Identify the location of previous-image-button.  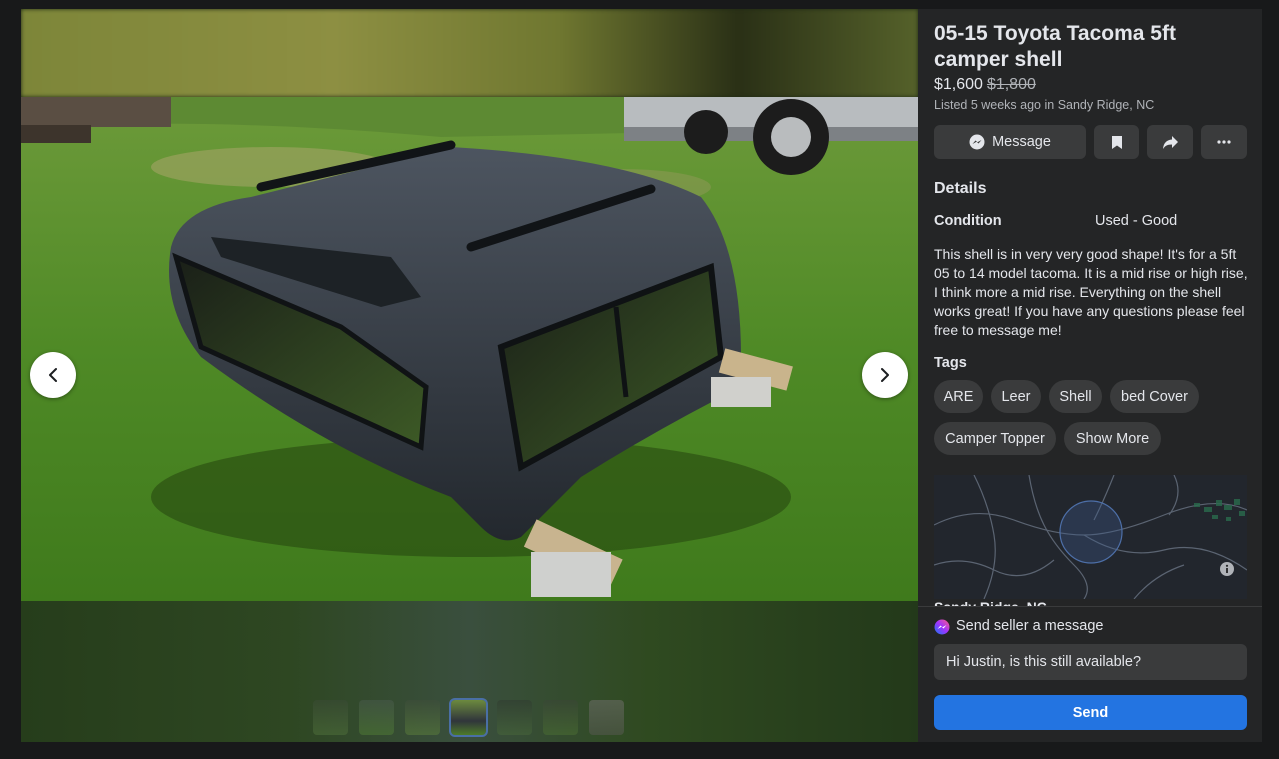
(53, 375).